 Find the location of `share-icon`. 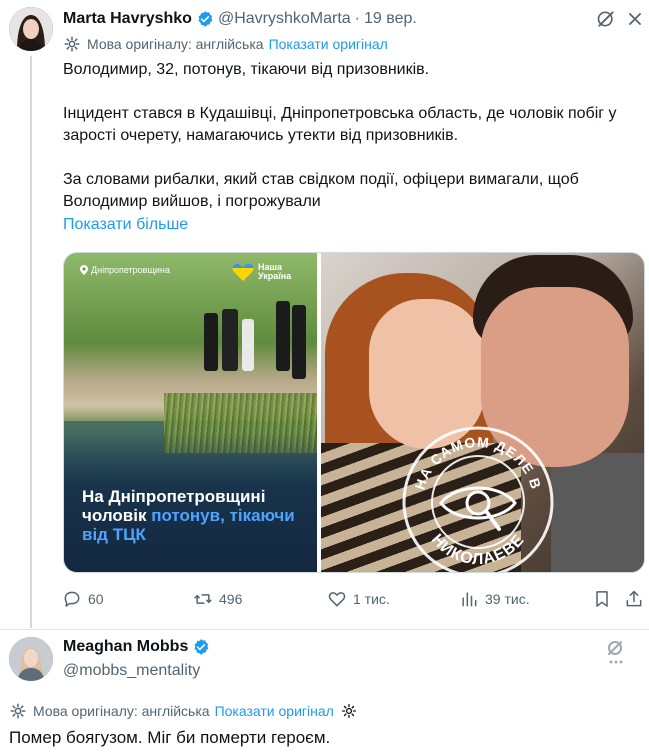

share-icon is located at coordinates (634, 598).